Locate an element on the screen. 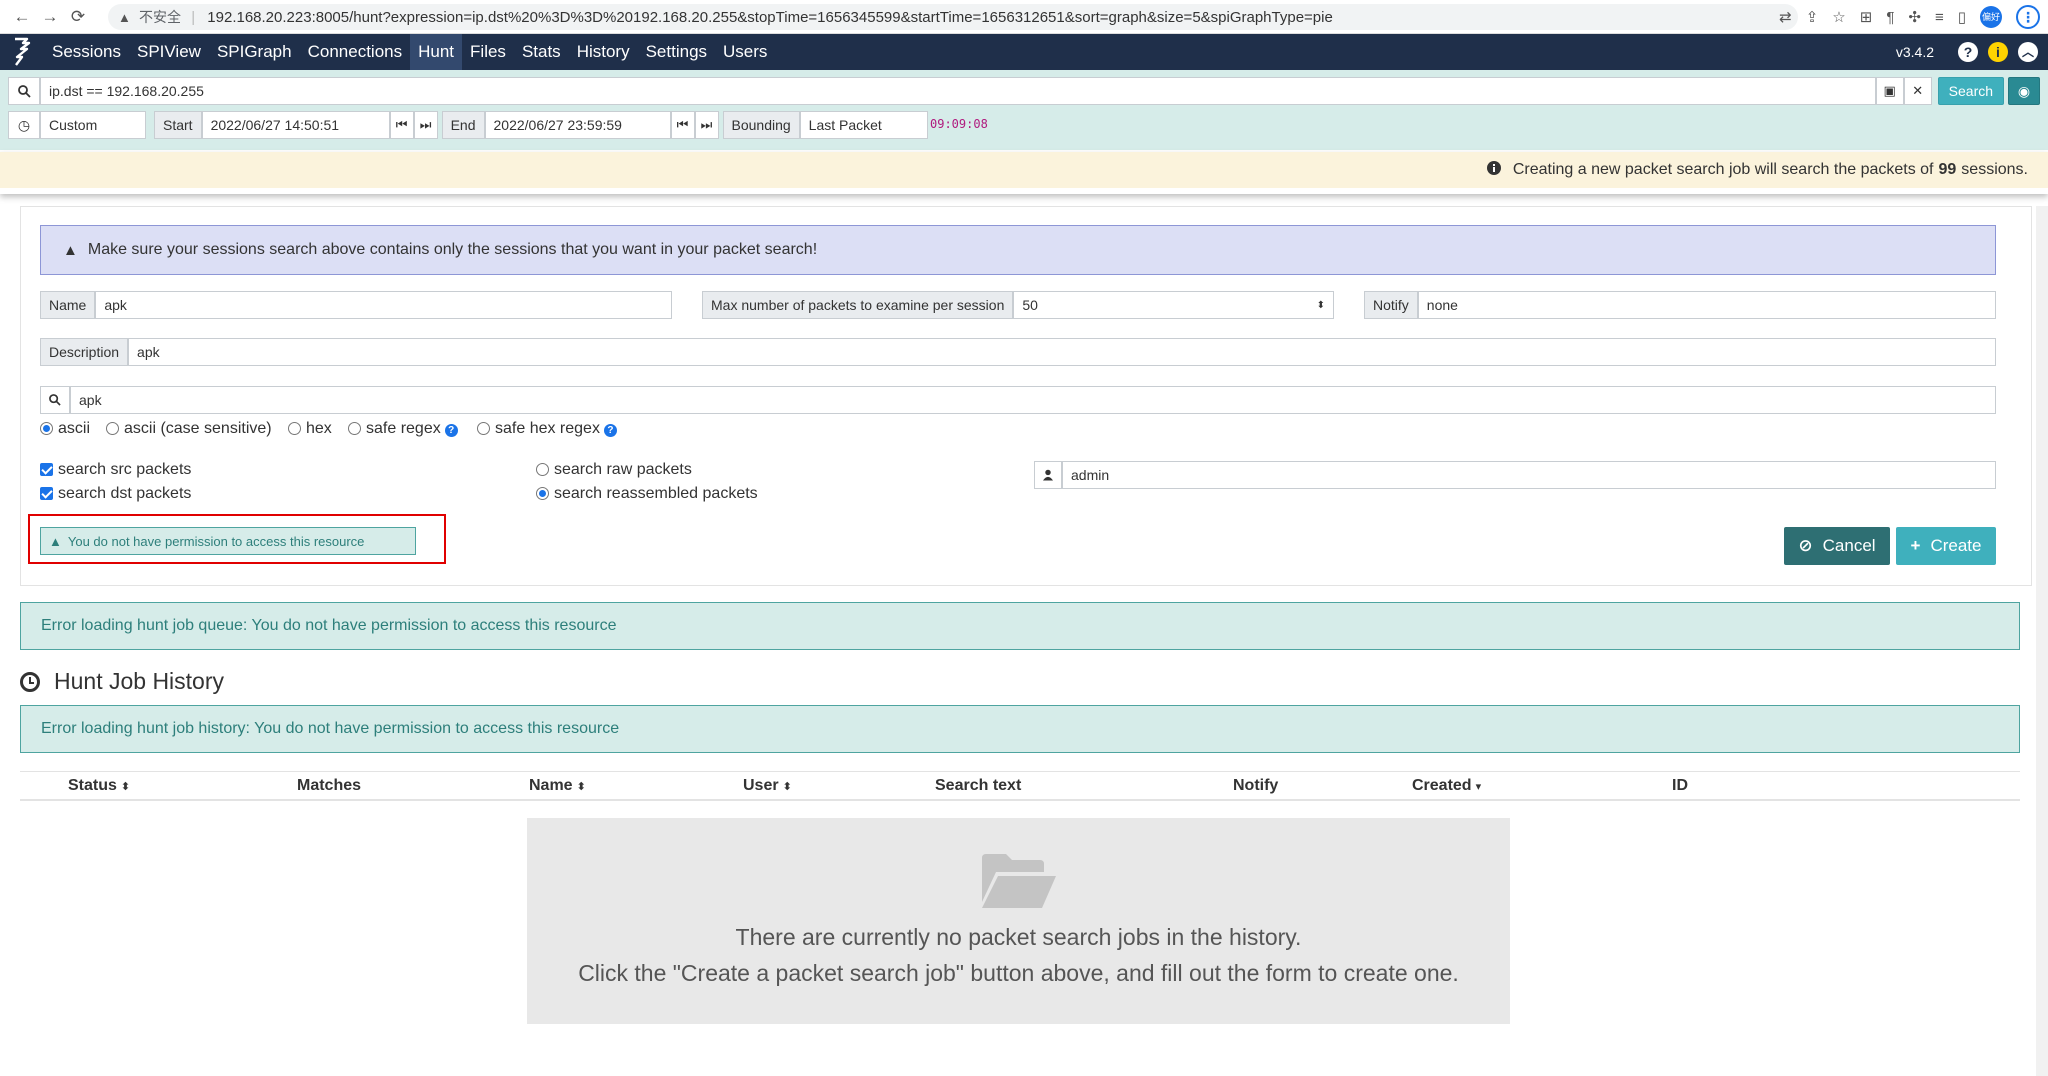 Image resolution: width=2048 pixels, height=1076 pixels. chevron-up-icon: ︿ is located at coordinates (2028, 52).